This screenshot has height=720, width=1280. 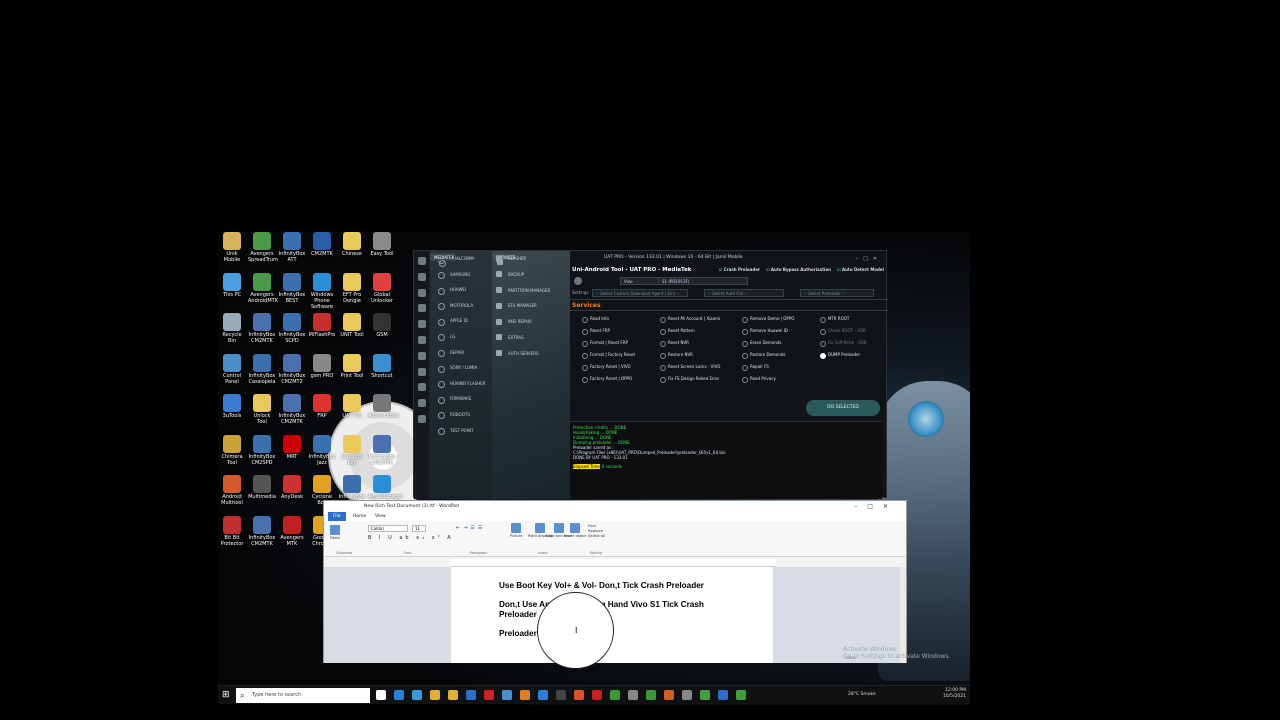 I want to click on font-family-select: Calibri, so click(x=388, y=528).